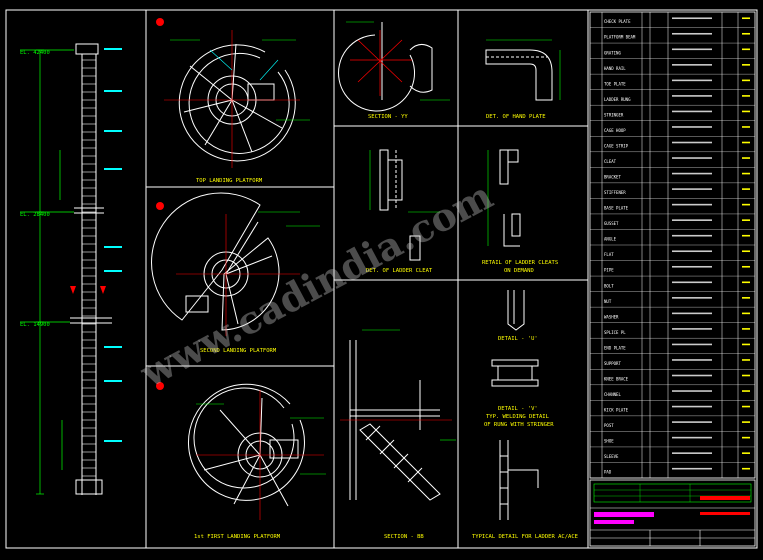  What do you see at coordinates (615, 83) in the screenshot?
I see `bom-item-label: TOE PLATE` at bounding box center [615, 83].